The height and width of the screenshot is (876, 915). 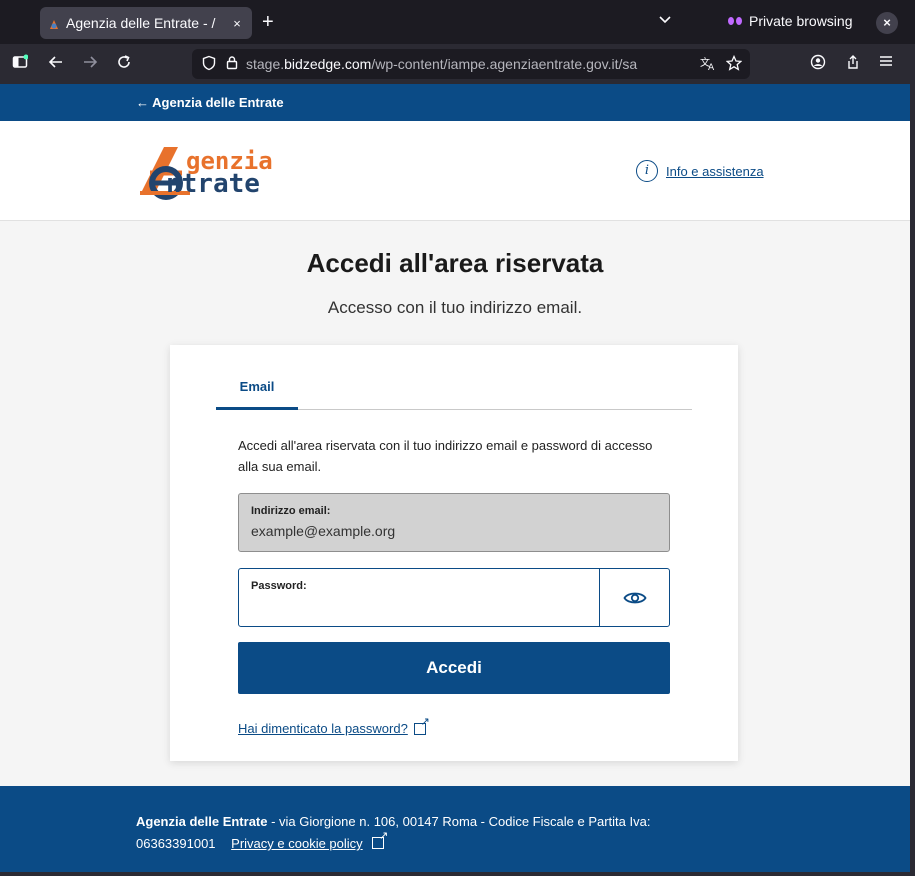 What do you see at coordinates (279, 586) in the screenshot?
I see `password-field-label: Password:` at bounding box center [279, 586].